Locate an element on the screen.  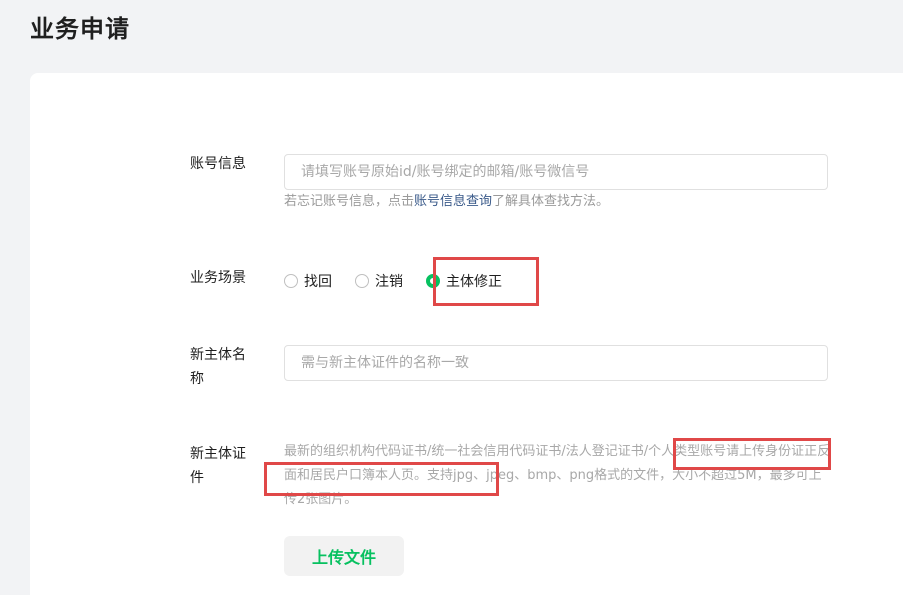
new-entity-name-label: 新主体名称 is located at coordinates (218, 367).